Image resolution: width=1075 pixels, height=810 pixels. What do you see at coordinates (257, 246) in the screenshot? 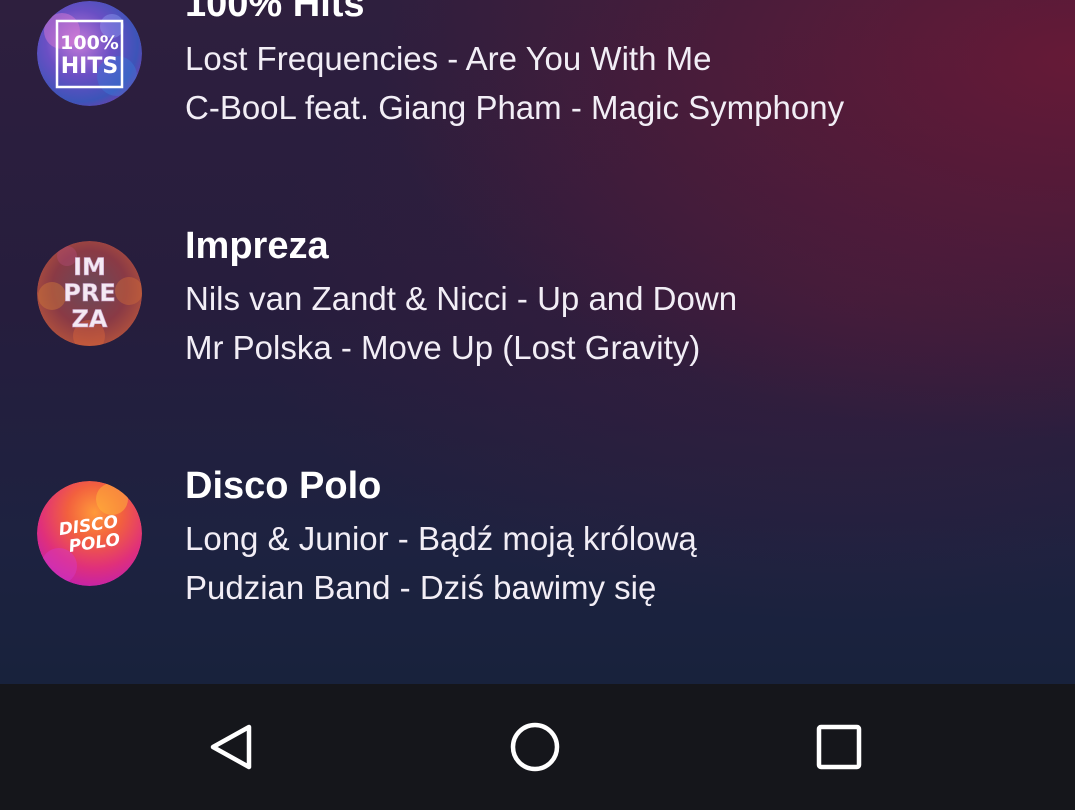
I see `station-name: Impreza` at bounding box center [257, 246].